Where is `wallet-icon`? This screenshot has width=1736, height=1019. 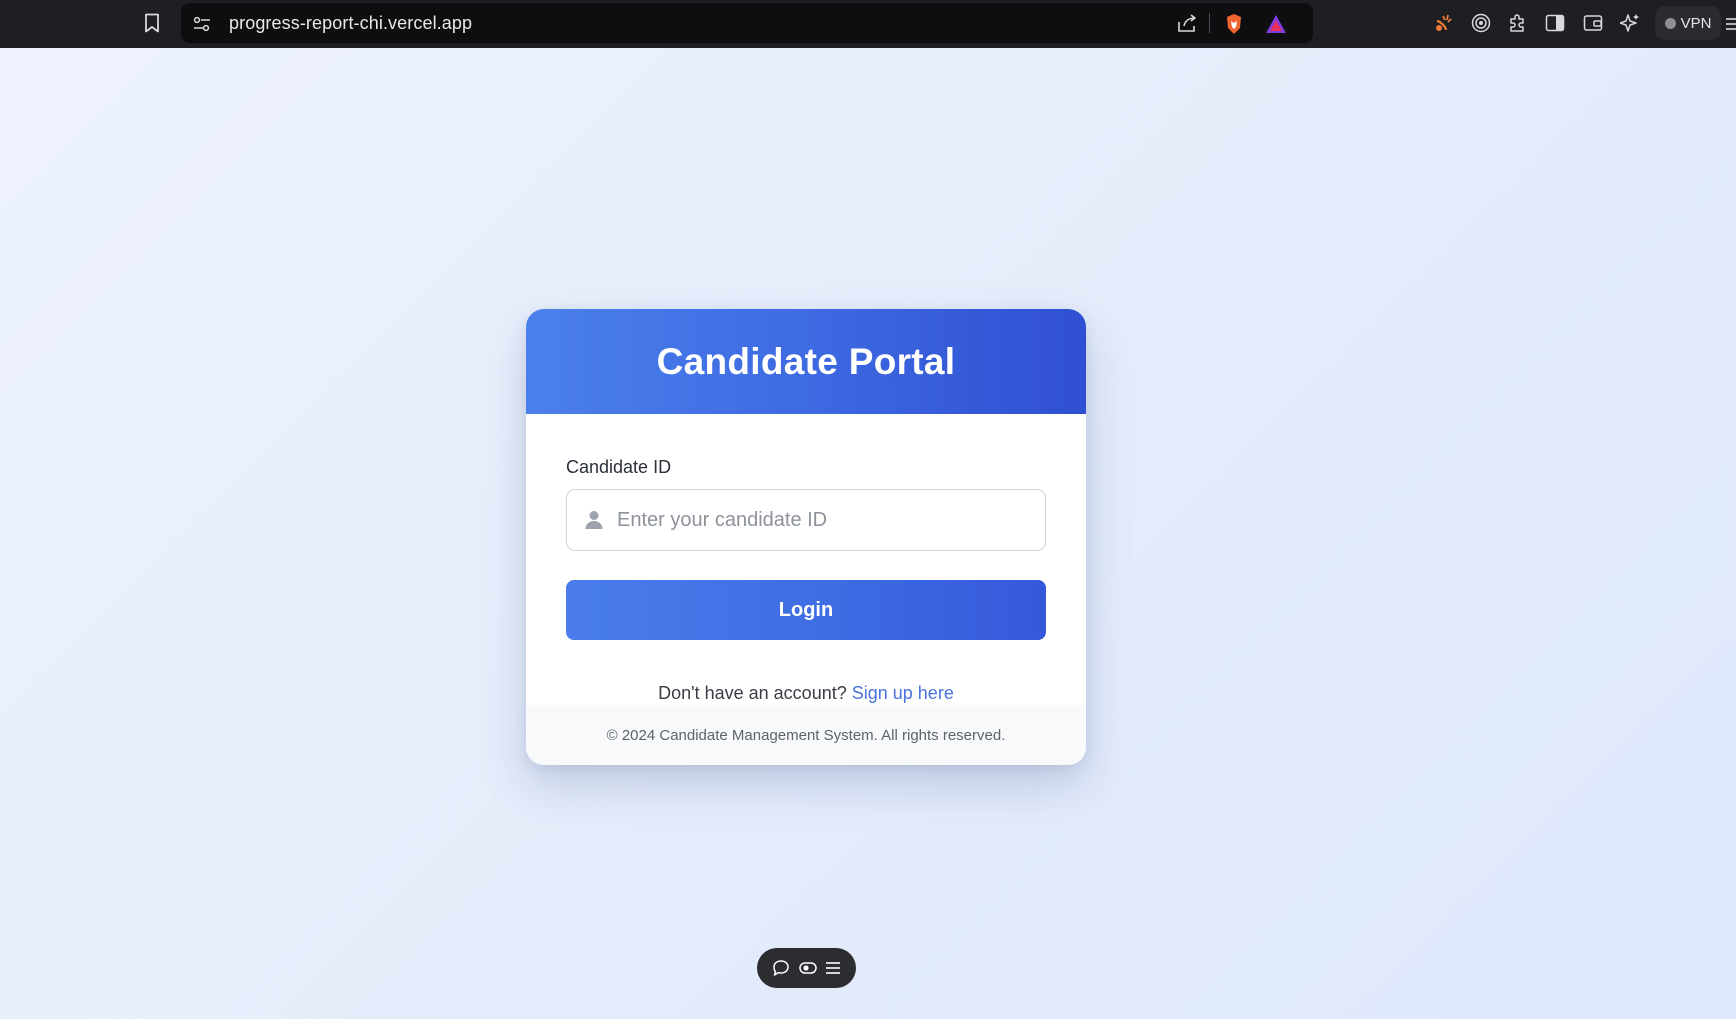
wallet-icon is located at coordinates (1593, 23).